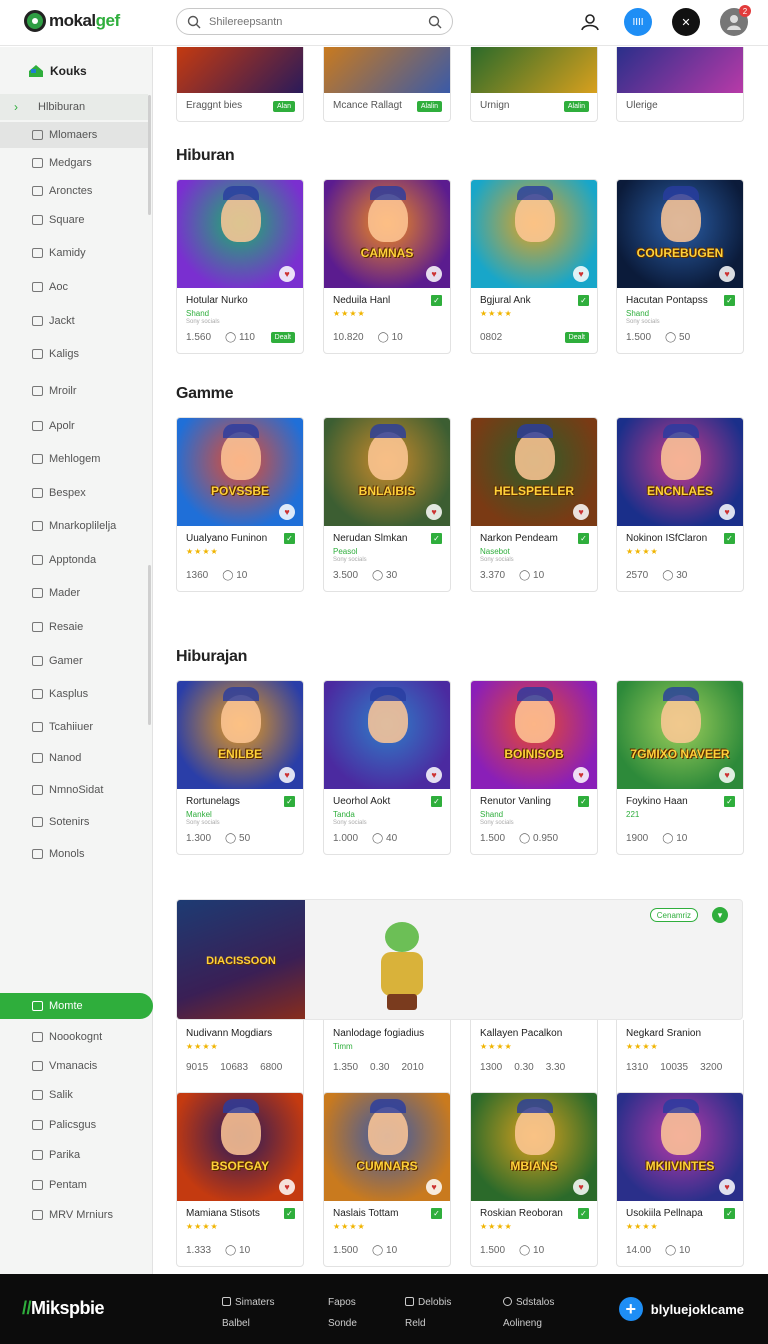 Image resolution: width=768 pixels, height=1344 pixels. I want to click on game-thumbnail: BOINISOB ♥, so click(534, 735).